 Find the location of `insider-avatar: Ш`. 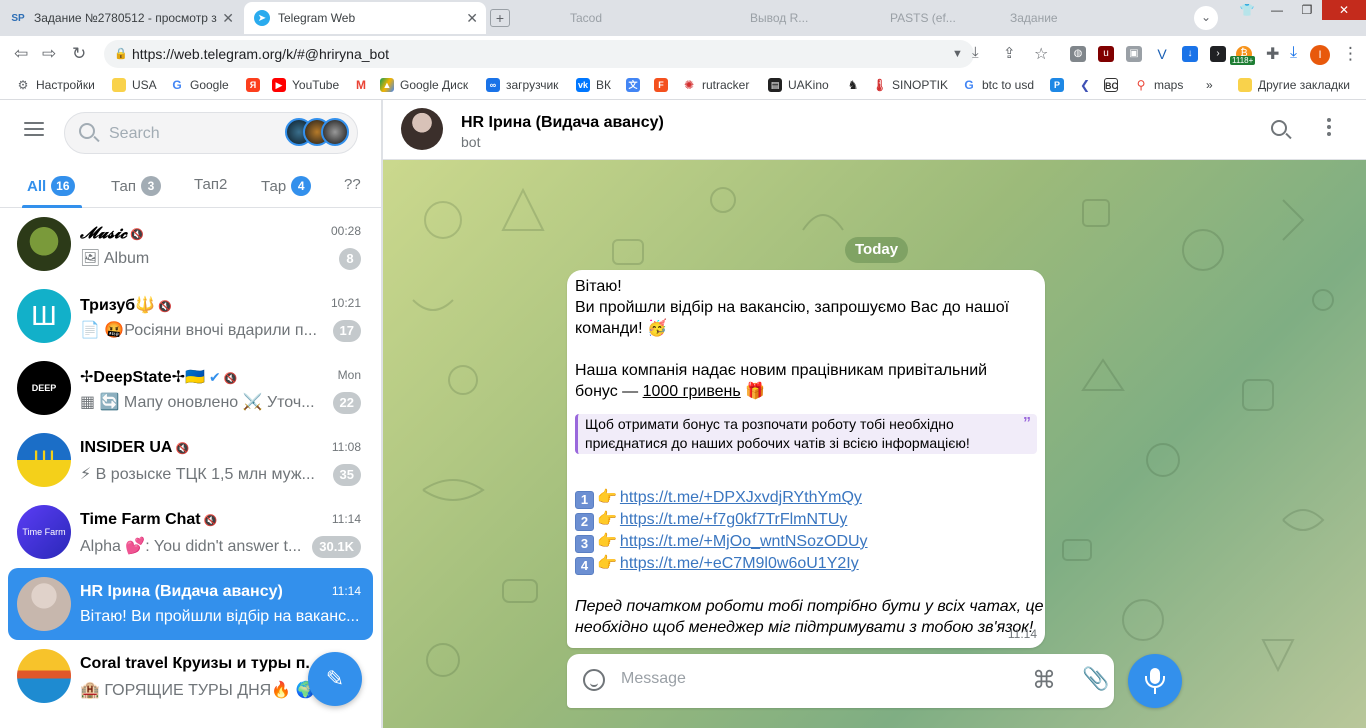

insider-avatar: Ш is located at coordinates (44, 460).